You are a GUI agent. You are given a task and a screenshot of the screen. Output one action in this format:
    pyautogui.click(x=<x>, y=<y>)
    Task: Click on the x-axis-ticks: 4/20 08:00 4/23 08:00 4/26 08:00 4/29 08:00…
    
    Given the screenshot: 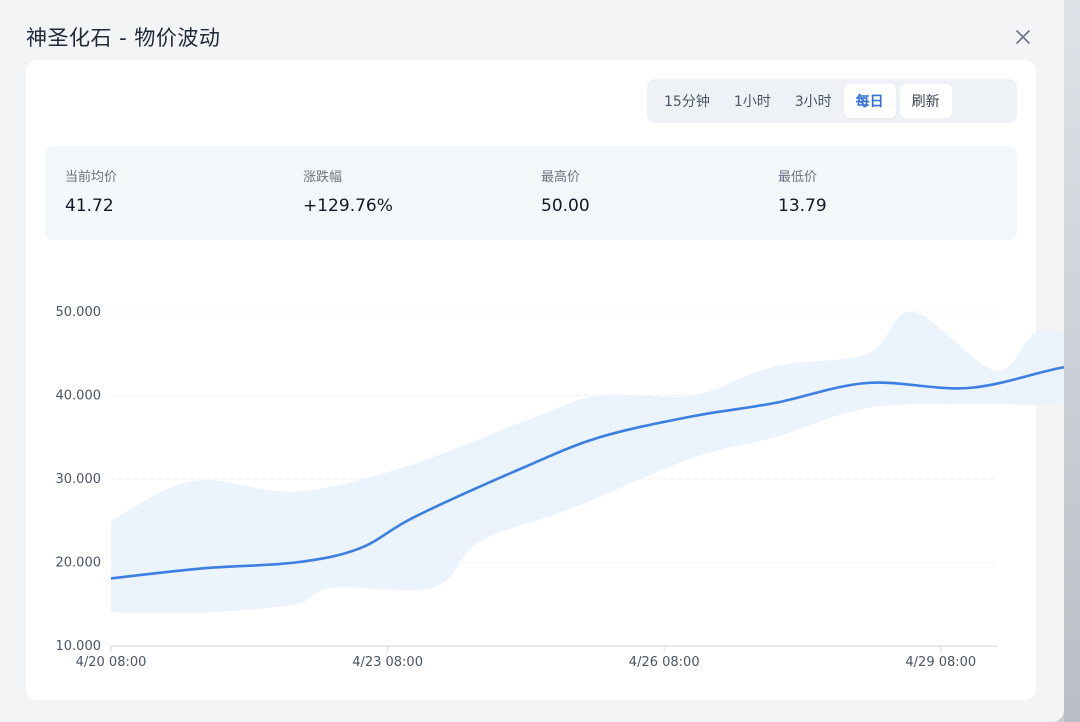 What is the action you would take?
    pyautogui.click(x=526, y=658)
    